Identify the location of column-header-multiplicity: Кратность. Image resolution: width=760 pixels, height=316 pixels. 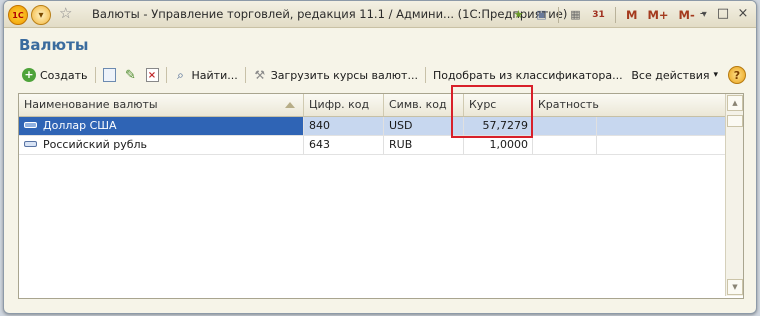
(629, 105).